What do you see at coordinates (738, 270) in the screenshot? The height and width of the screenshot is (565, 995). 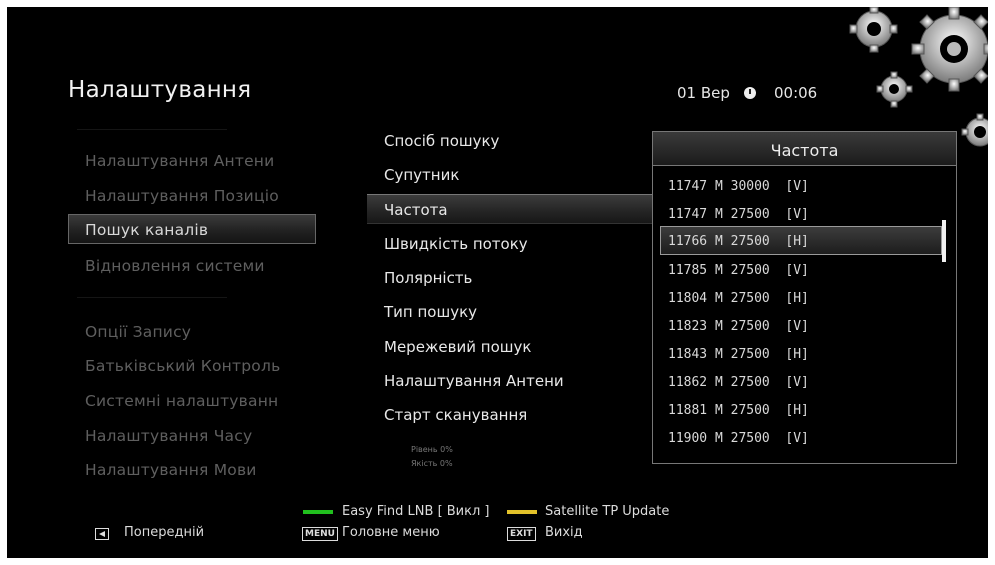 I see `frequency-option: 11785 M 27500 [V]` at bounding box center [738, 270].